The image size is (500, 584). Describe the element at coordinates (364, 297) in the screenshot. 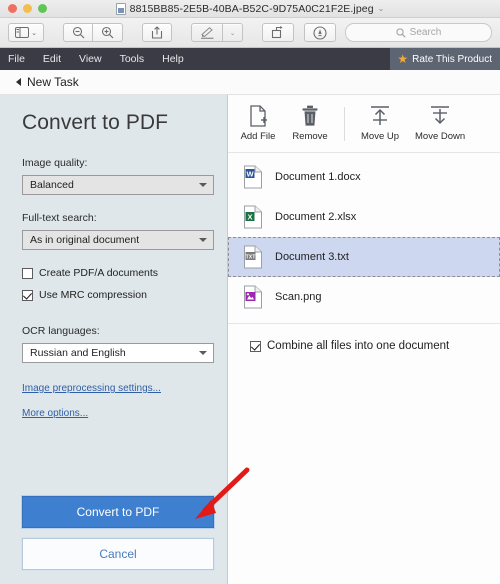

I see `file-list-item-4: Scan.png` at that location.